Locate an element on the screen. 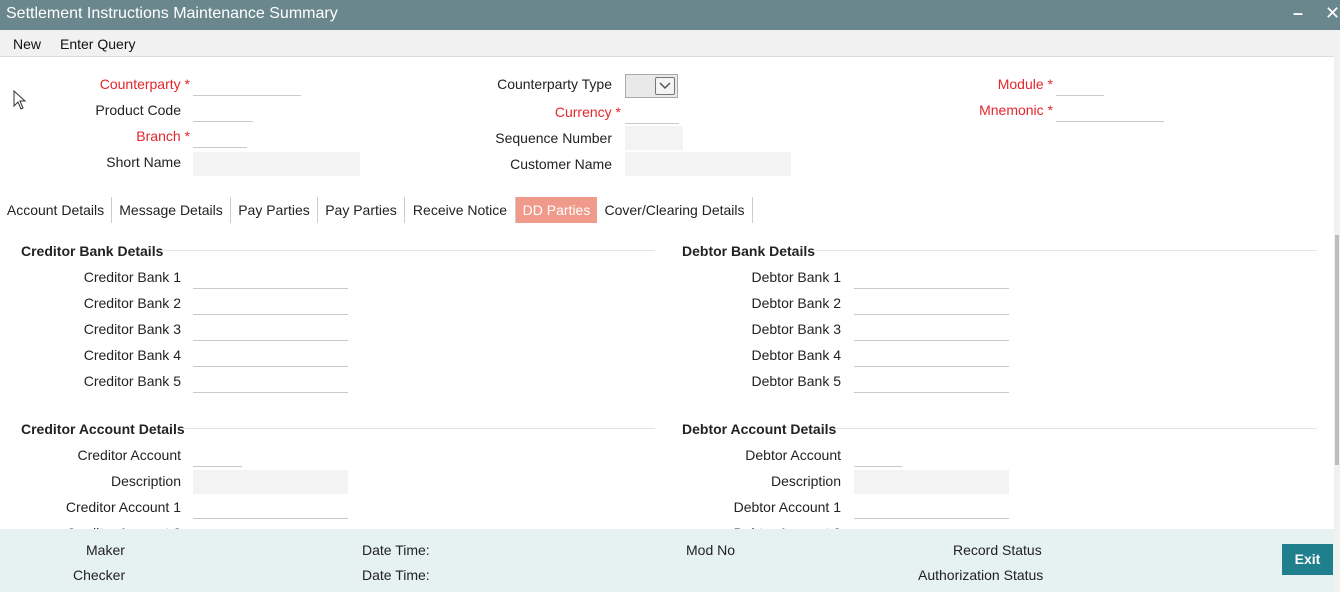 This screenshot has height=592, width=1340. creditor-account-1-input is located at coordinates (270, 507).